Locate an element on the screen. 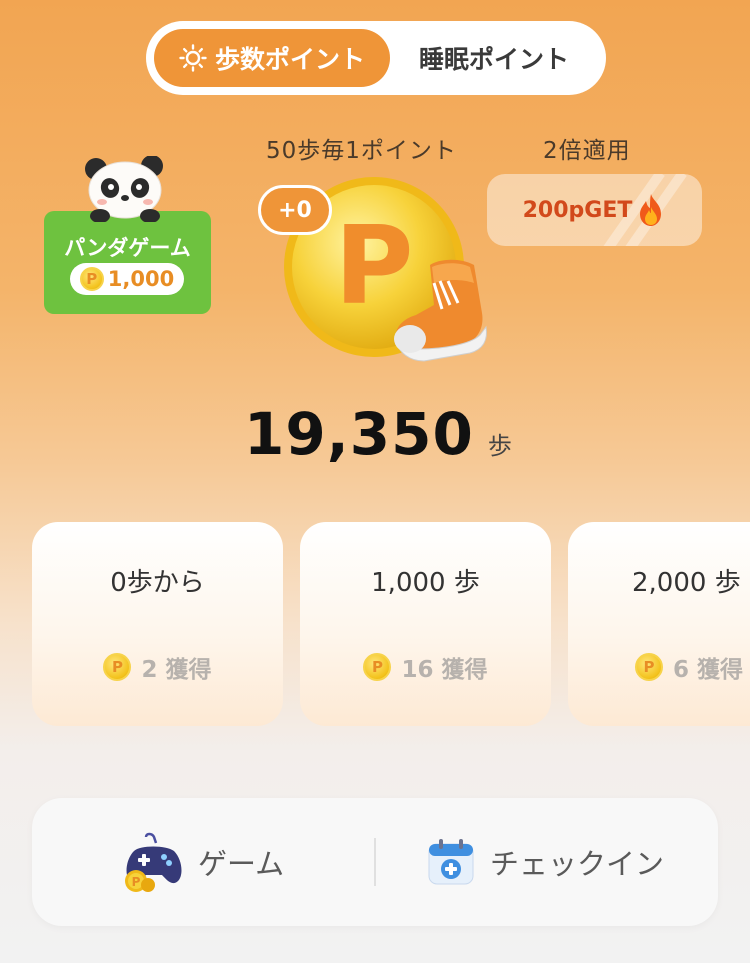 Image resolution: width=750 pixels, height=963 pixels. tab-sleep-points: 睡眠ポイント is located at coordinates (494, 58).